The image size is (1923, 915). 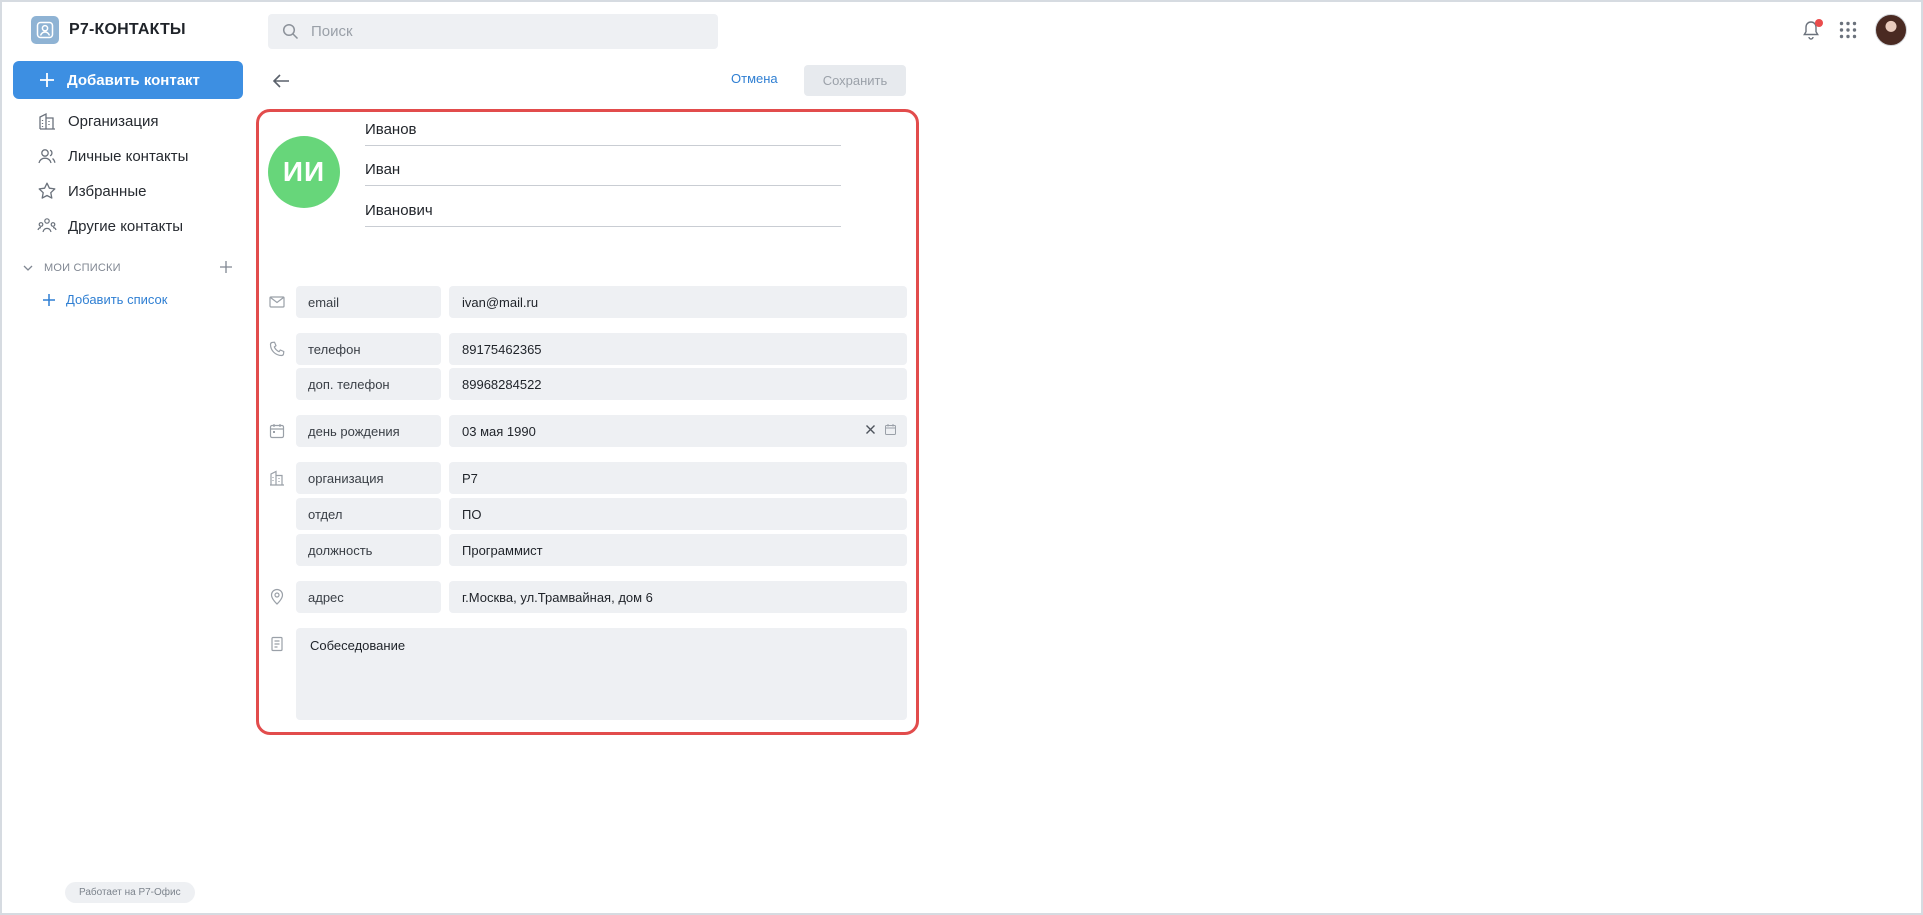 I want to click on middle-name-field: Иванович, so click(x=603, y=211).